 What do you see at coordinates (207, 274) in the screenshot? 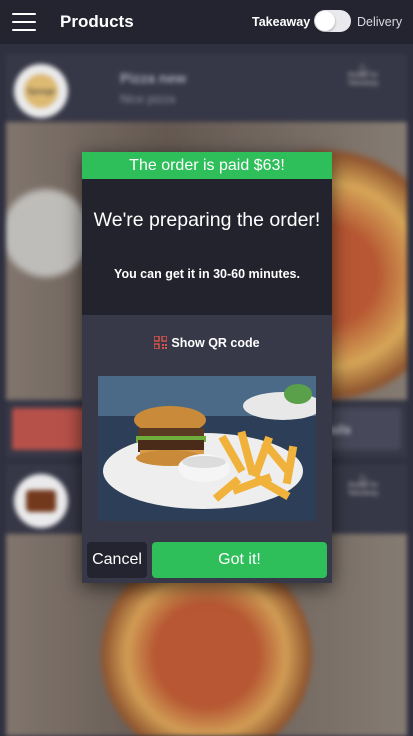
I see `modal-eta-text: You can get it in 30-60 minutes.` at bounding box center [207, 274].